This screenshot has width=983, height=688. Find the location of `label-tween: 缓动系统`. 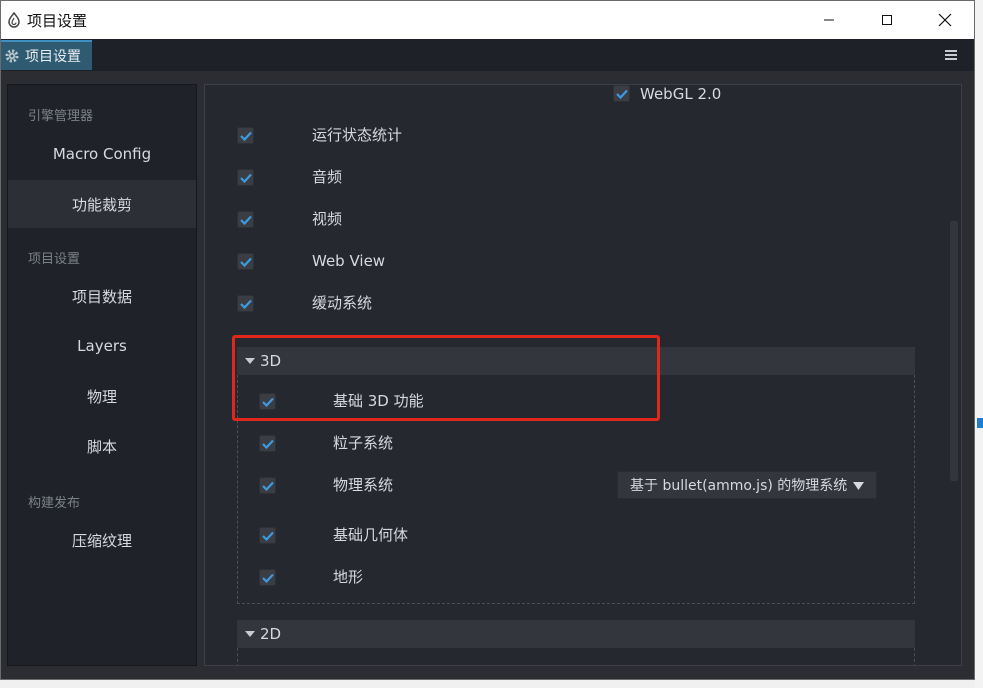

label-tween: 缓动系统 is located at coordinates (342, 303).